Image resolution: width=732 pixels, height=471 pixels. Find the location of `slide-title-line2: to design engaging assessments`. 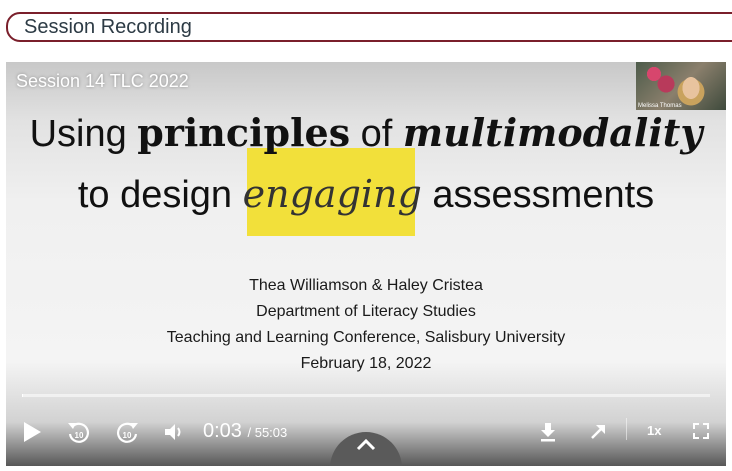

slide-title-line2: to design engaging assessments is located at coordinates (366, 194).